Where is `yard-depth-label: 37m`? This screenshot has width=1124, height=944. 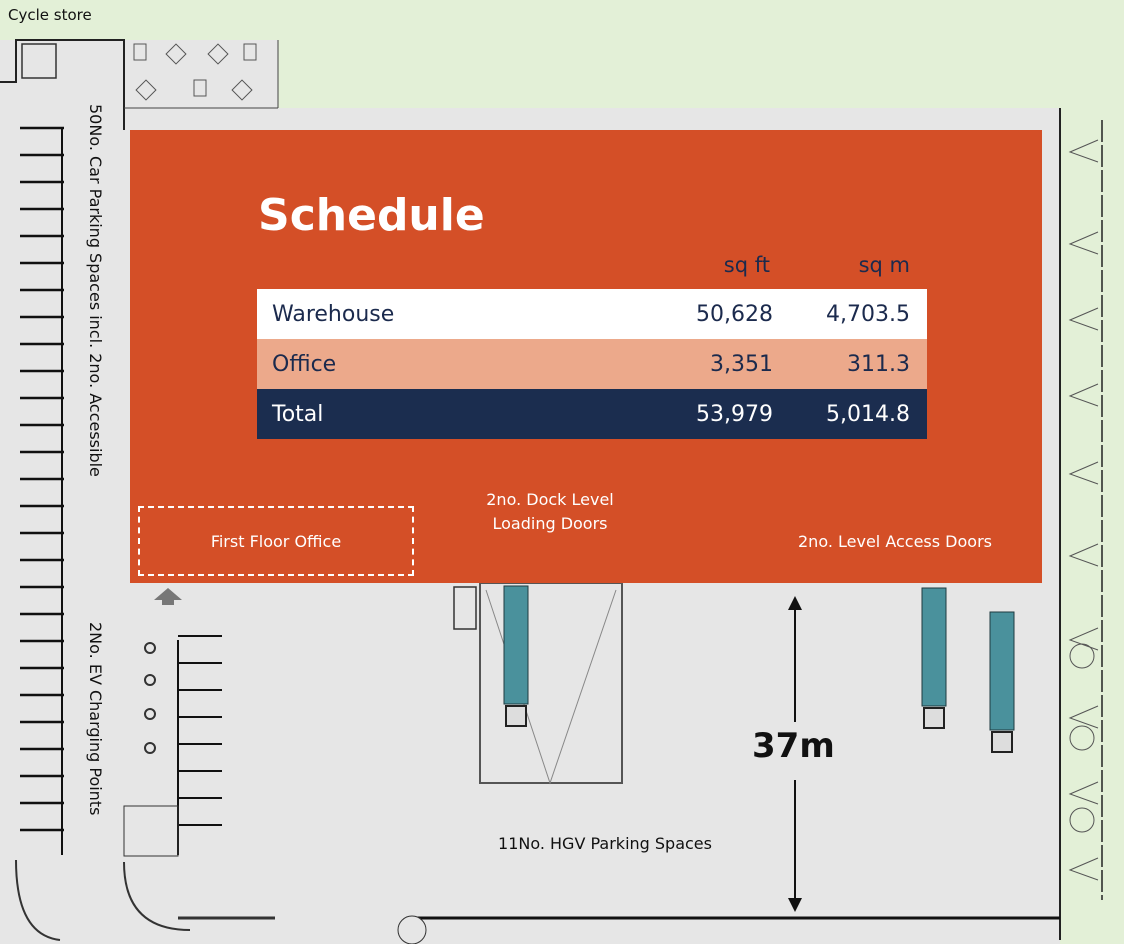
yard-depth-label: 37m is located at coordinates (793, 746).